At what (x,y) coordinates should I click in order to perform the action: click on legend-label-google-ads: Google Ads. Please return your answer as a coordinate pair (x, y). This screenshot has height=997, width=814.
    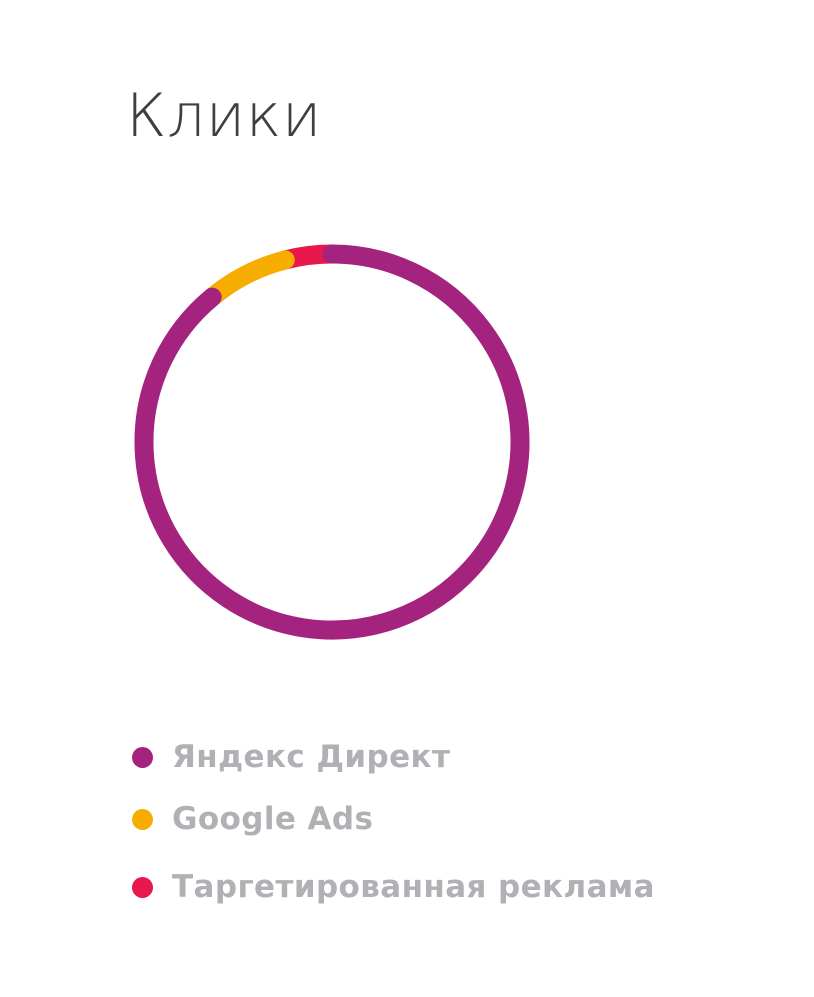
    Looking at the image, I should click on (273, 819).